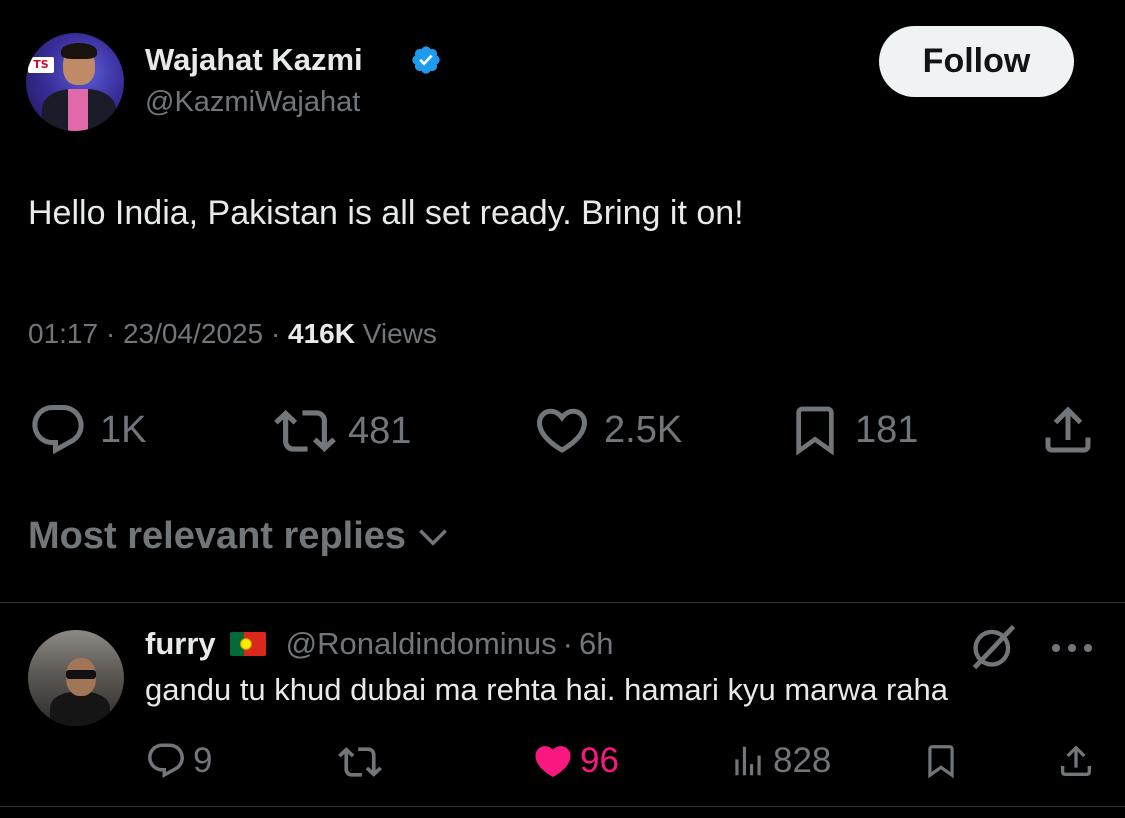 This screenshot has width=1125, height=818. What do you see at coordinates (852, 430) in the screenshot?
I see `bookmark-button: 181` at bounding box center [852, 430].